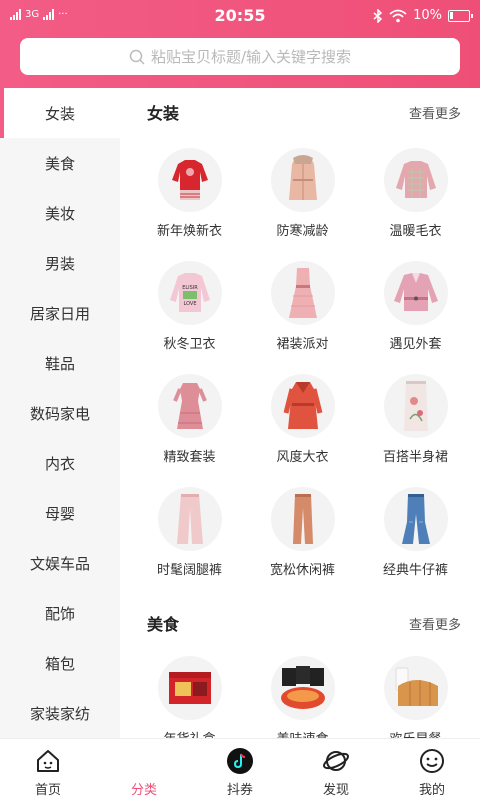  I want to click on category-cell: 防寒减龄, so click(302, 193).